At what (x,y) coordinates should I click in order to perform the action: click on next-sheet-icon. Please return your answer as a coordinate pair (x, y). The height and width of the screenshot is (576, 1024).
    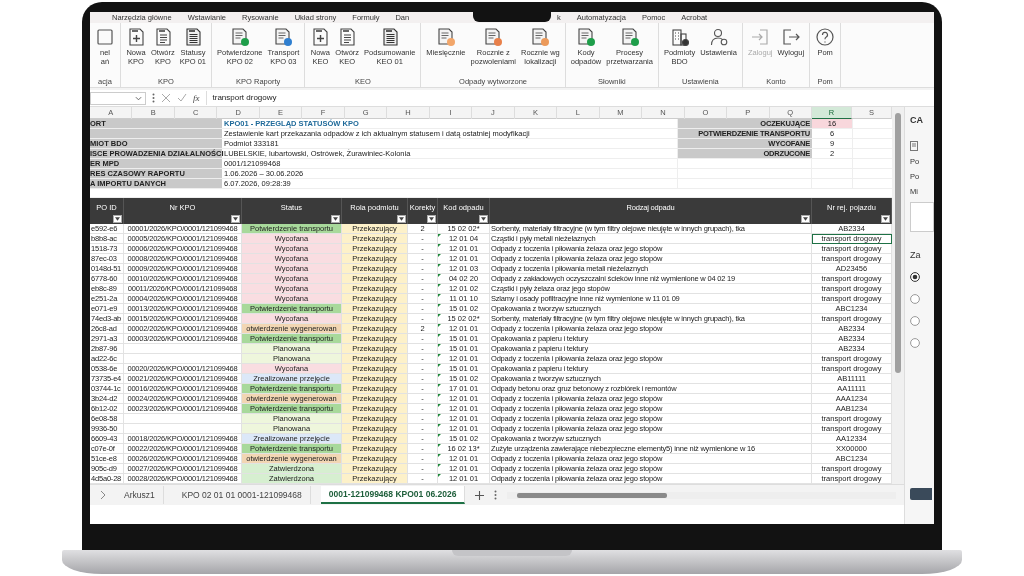
    Looking at the image, I should click on (103, 495).